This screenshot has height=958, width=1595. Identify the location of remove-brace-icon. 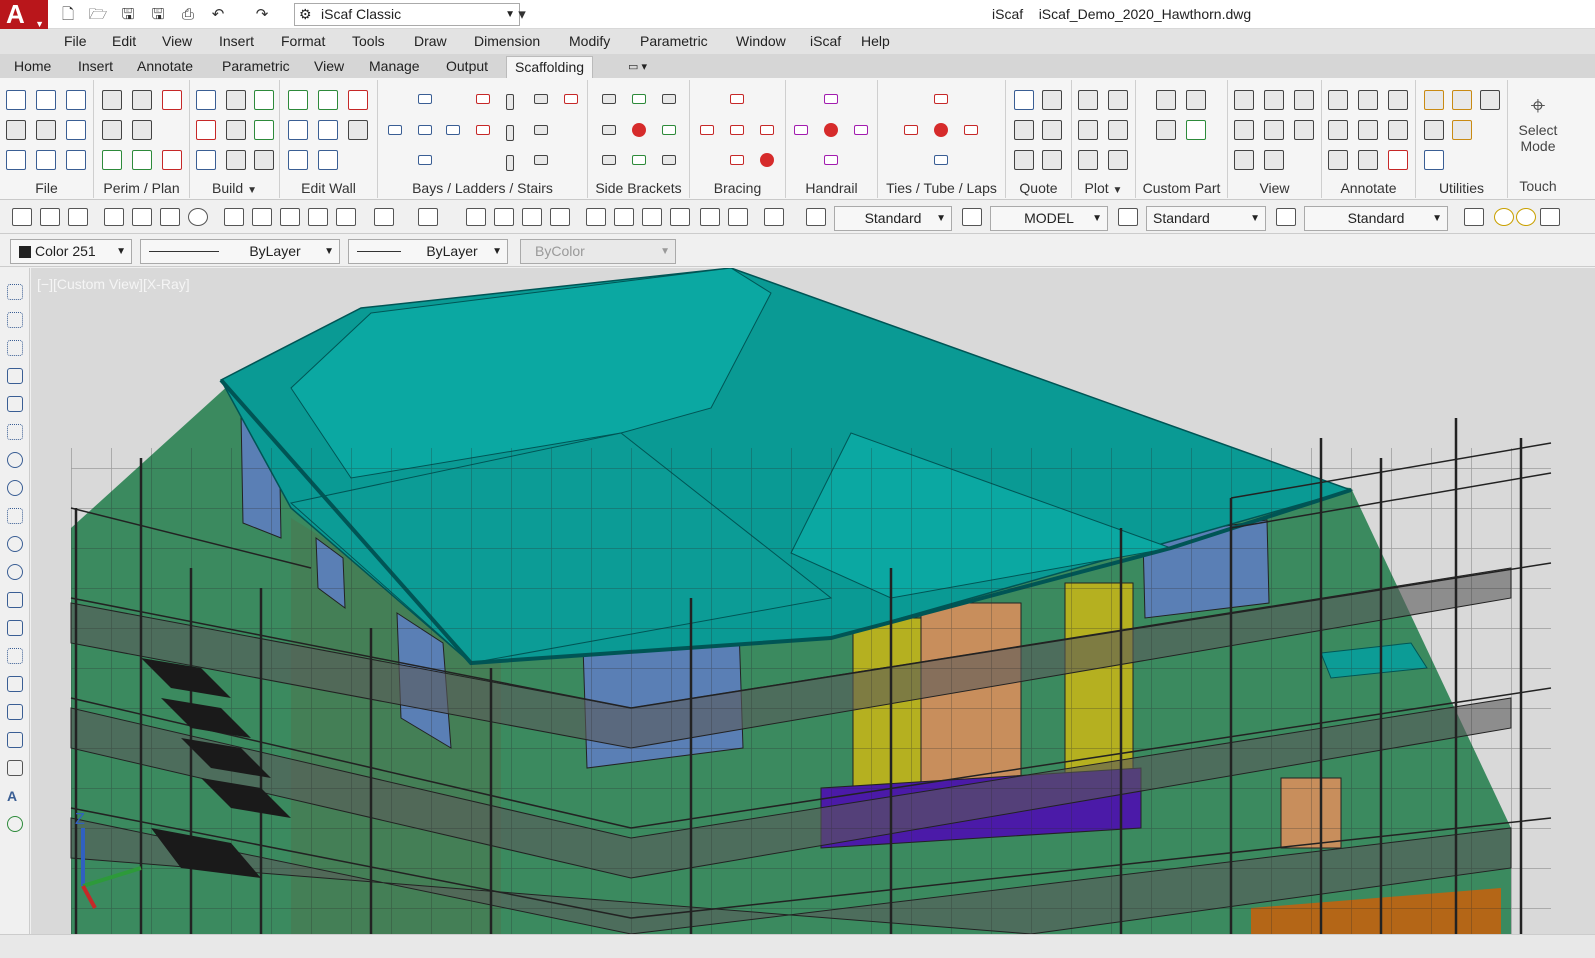
(767, 160).